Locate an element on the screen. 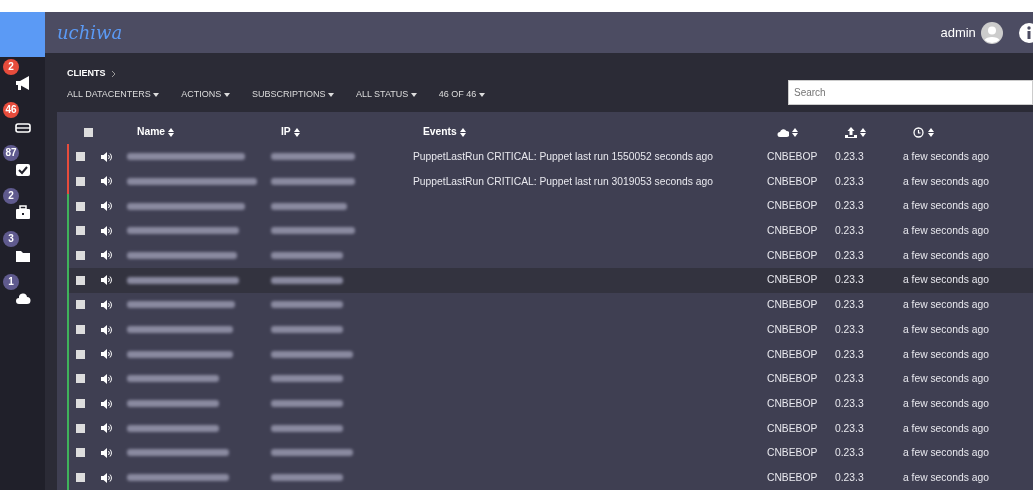 This screenshot has height=490, width=1033. avatar-icon is located at coordinates (992, 32).